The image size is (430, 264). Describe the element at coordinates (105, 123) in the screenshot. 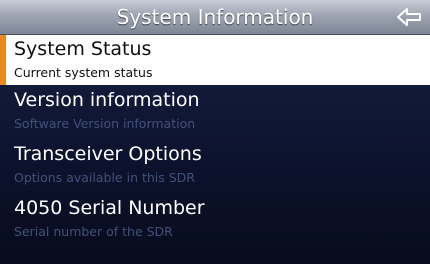

I see `menu-item-description: Software Version information` at that location.